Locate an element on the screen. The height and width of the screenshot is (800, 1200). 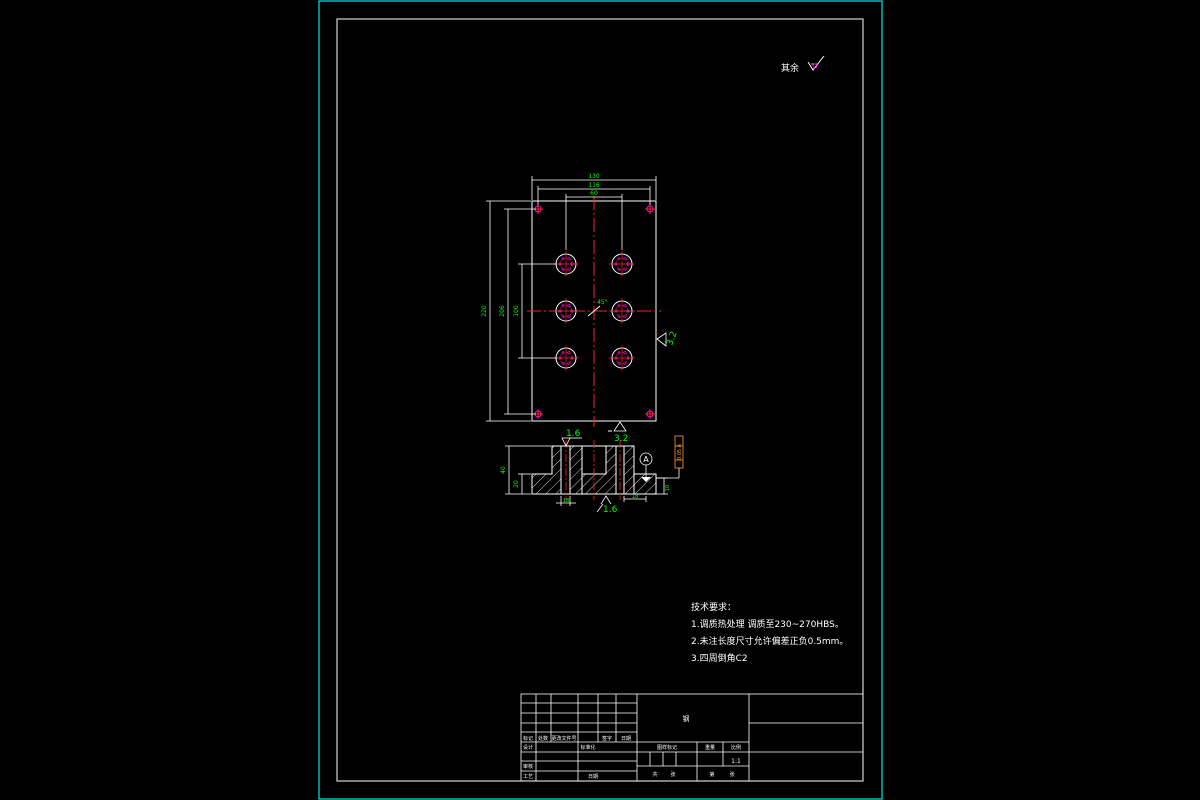
design-row: 设计 标准化 is located at coordinates (559, 747).